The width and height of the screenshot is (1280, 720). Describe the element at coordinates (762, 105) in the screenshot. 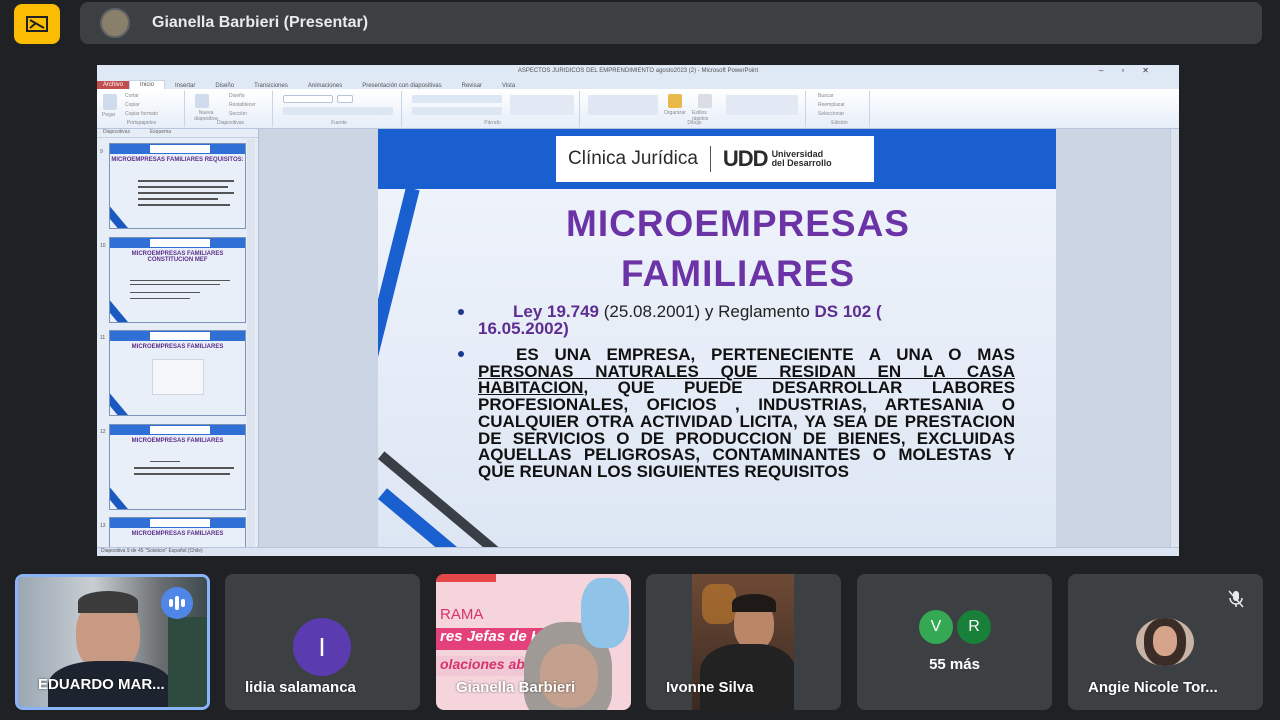

I see `shape-format-buttons` at that location.